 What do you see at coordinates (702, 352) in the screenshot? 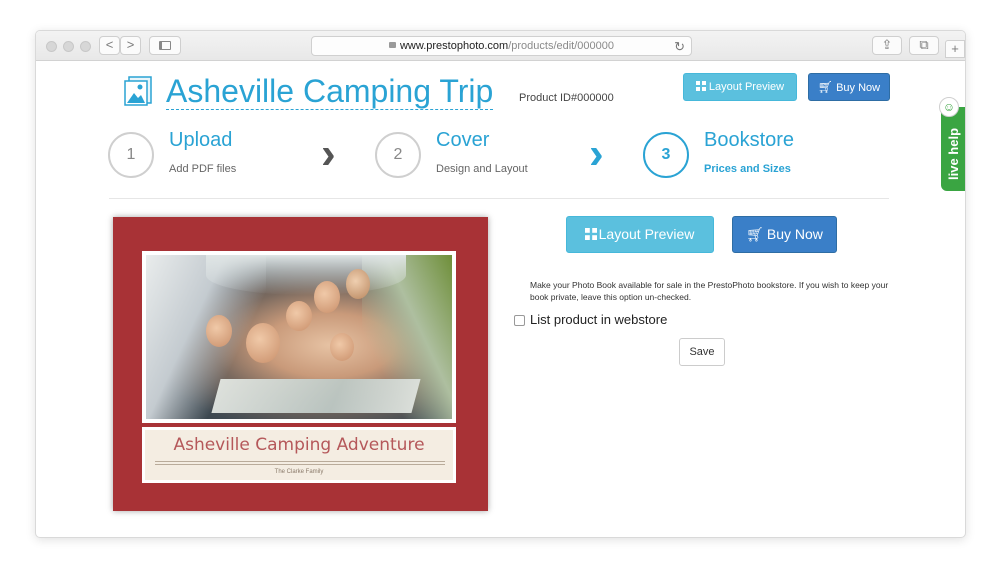
I see `save-button: Save` at bounding box center [702, 352].